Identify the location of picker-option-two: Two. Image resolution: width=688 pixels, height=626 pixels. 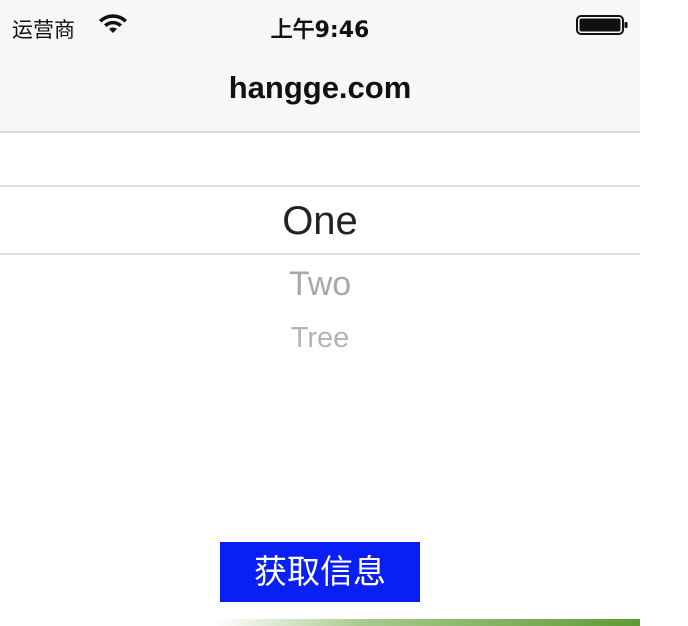
(320, 284).